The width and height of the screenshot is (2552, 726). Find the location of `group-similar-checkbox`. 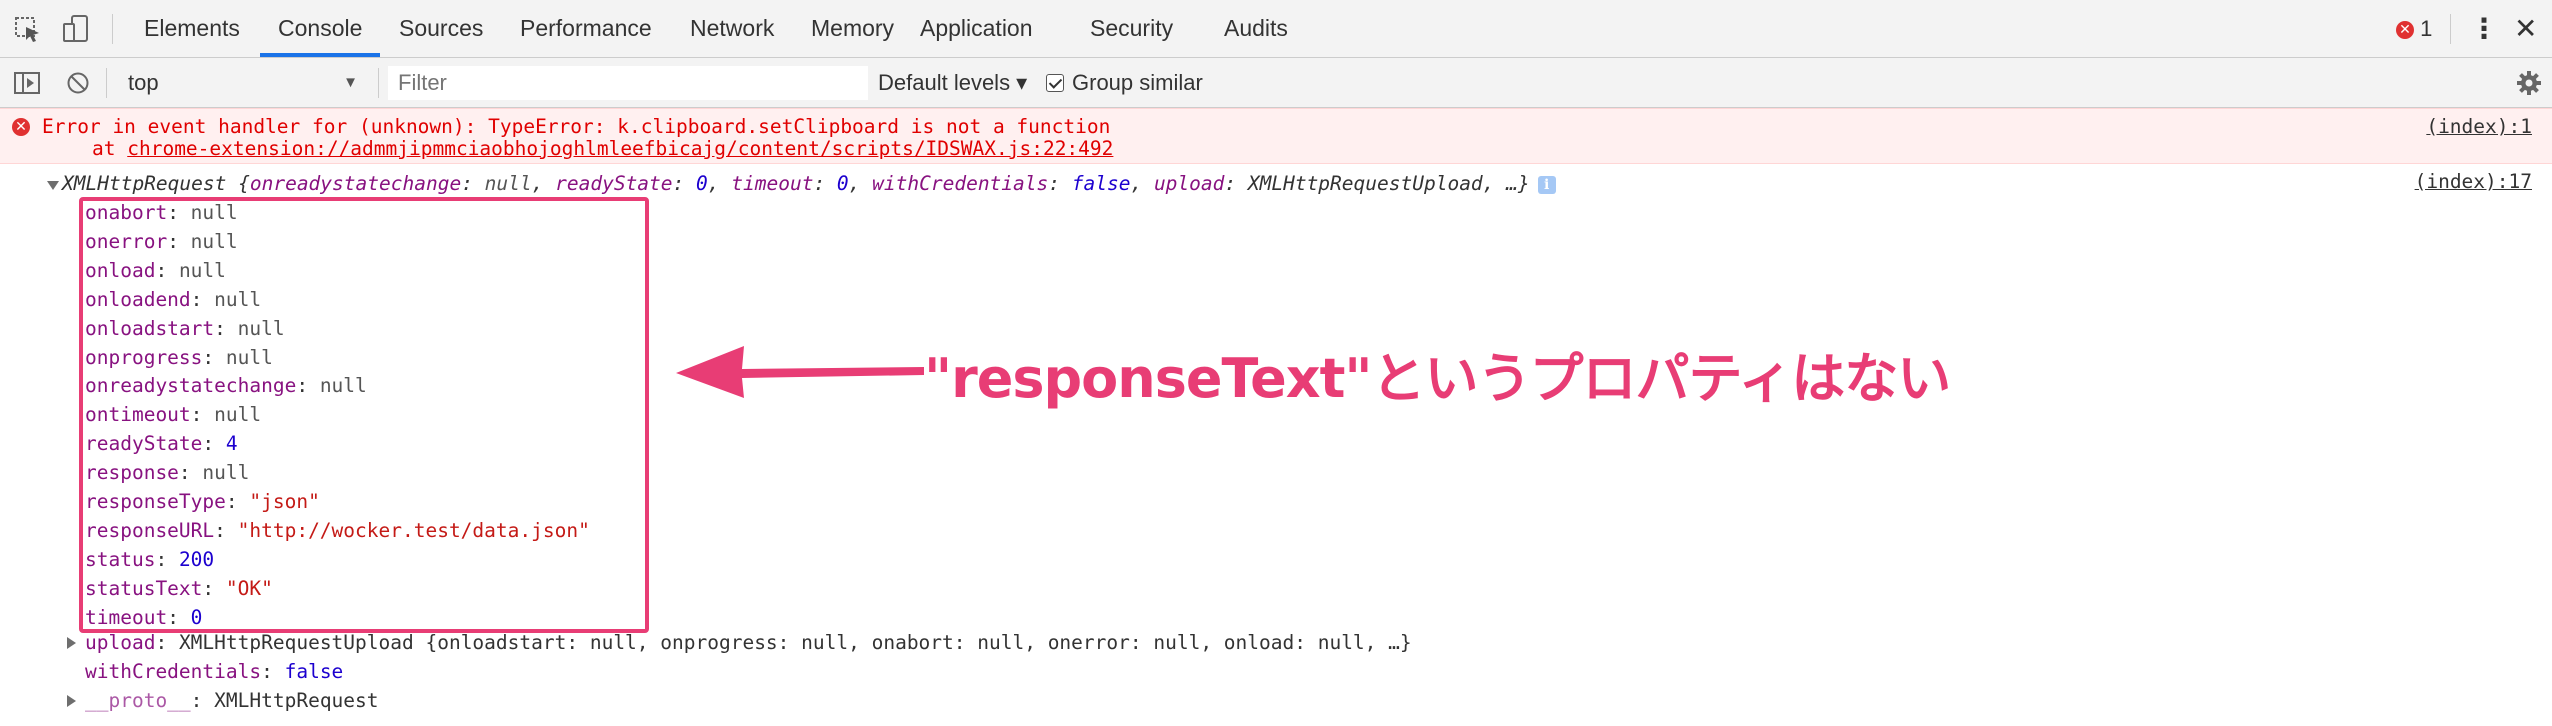

group-similar-checkbox is located at coordinates (1055, 83).